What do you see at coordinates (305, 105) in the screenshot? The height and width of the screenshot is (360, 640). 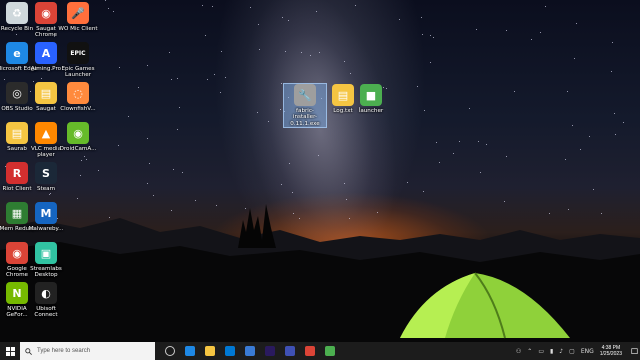 I see `desktop-icon: 🔧 fabric-installer-0.11.1.exe` at bounding box center [305, 105].